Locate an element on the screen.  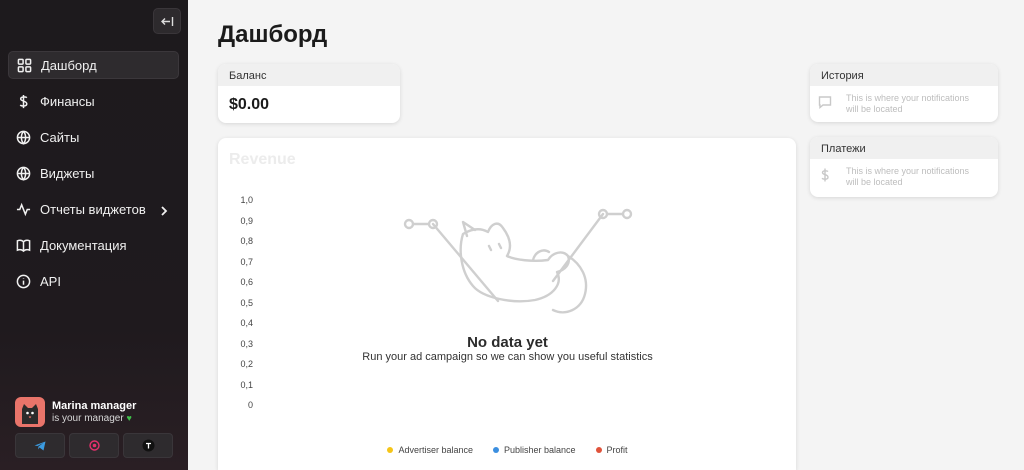
book-icon is located at coordinates (23, 245).